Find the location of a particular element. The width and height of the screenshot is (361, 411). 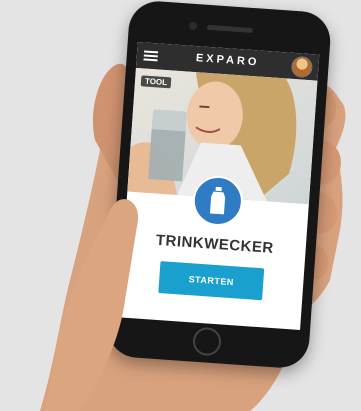

start-button: STARTEN is located at coordinates (211, 281).